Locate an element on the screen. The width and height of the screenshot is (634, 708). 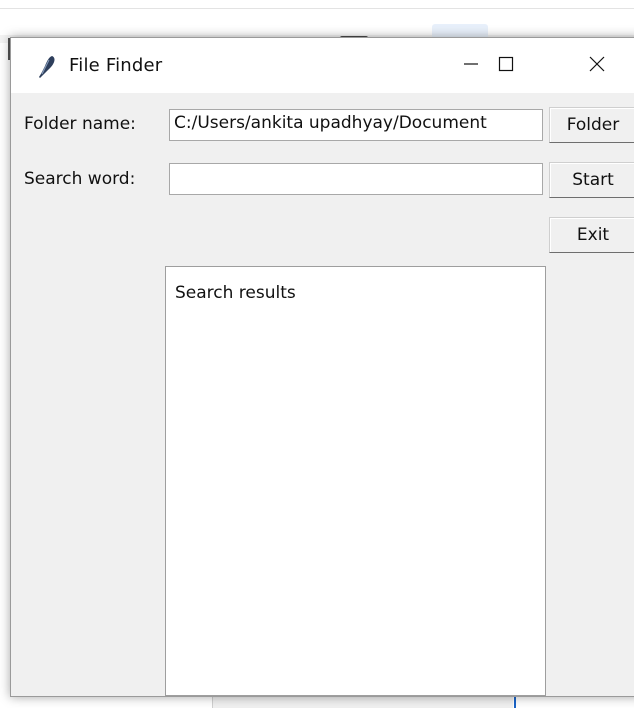
feather-icon is located at coordinates (48, 67).